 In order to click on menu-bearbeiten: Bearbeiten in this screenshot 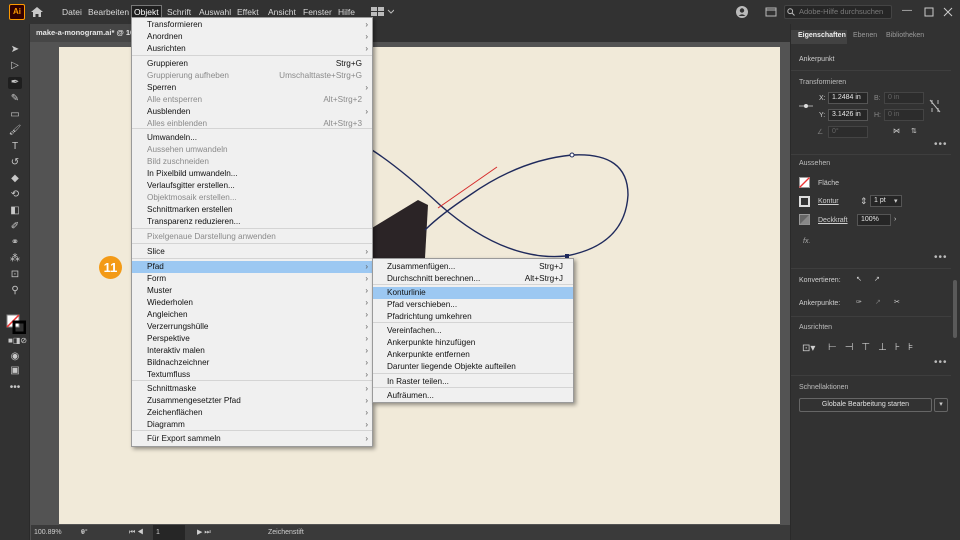, I will do `click(108, 12)`.